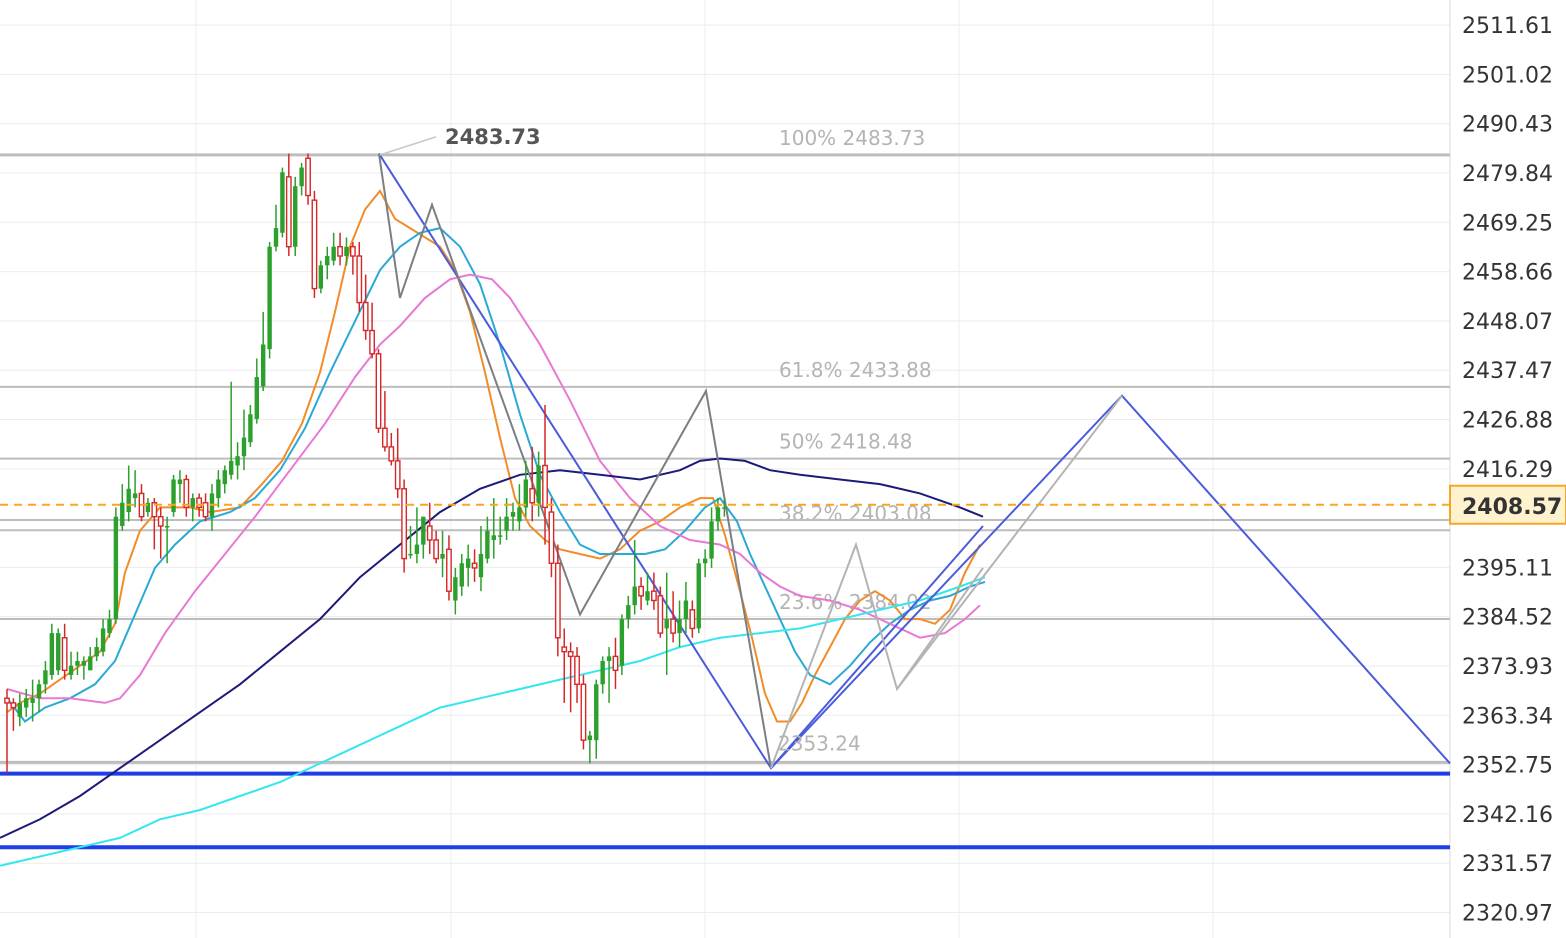  I want to click on support-lines, so click(725, 810).